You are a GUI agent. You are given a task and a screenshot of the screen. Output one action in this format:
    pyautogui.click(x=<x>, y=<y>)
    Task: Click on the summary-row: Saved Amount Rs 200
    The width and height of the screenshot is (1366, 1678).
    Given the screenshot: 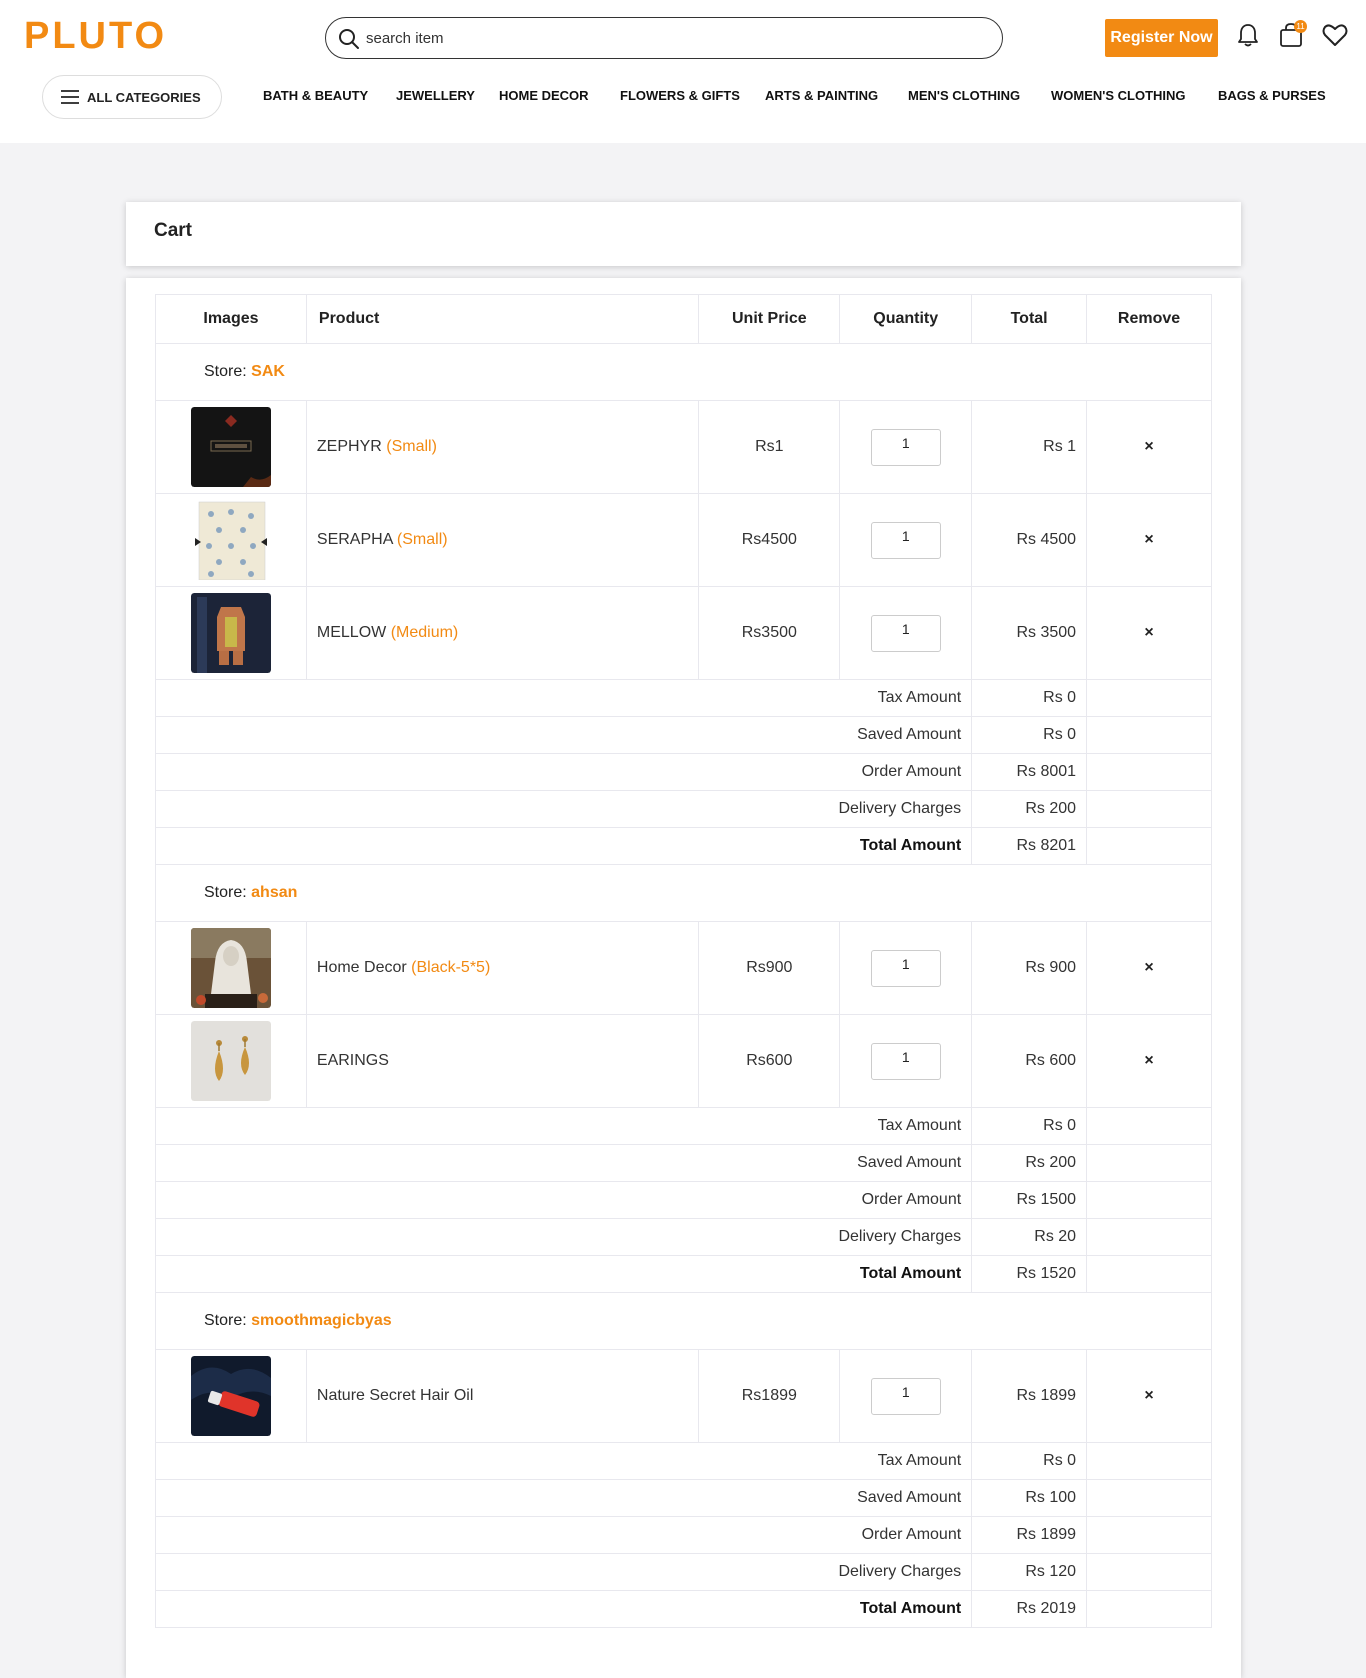 What is the action you would take?
    pyautogui.click(x=683, y=1163)
    